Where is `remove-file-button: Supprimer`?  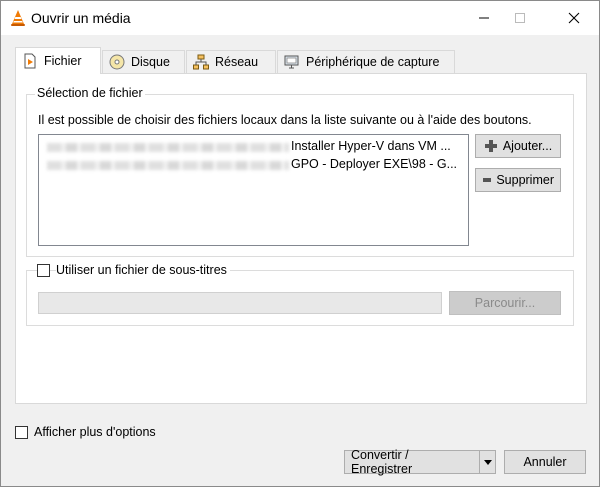
remove-file-button: Supprimer is located at coordinates (518, 180).